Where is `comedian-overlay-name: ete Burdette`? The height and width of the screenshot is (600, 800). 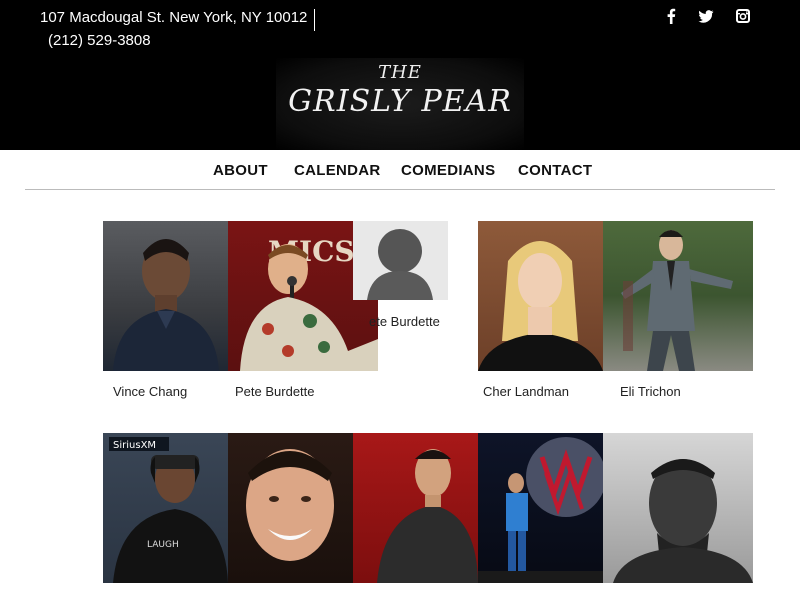
comedian-overlay-name: ete Burdette is located at coordinates (404, 321).